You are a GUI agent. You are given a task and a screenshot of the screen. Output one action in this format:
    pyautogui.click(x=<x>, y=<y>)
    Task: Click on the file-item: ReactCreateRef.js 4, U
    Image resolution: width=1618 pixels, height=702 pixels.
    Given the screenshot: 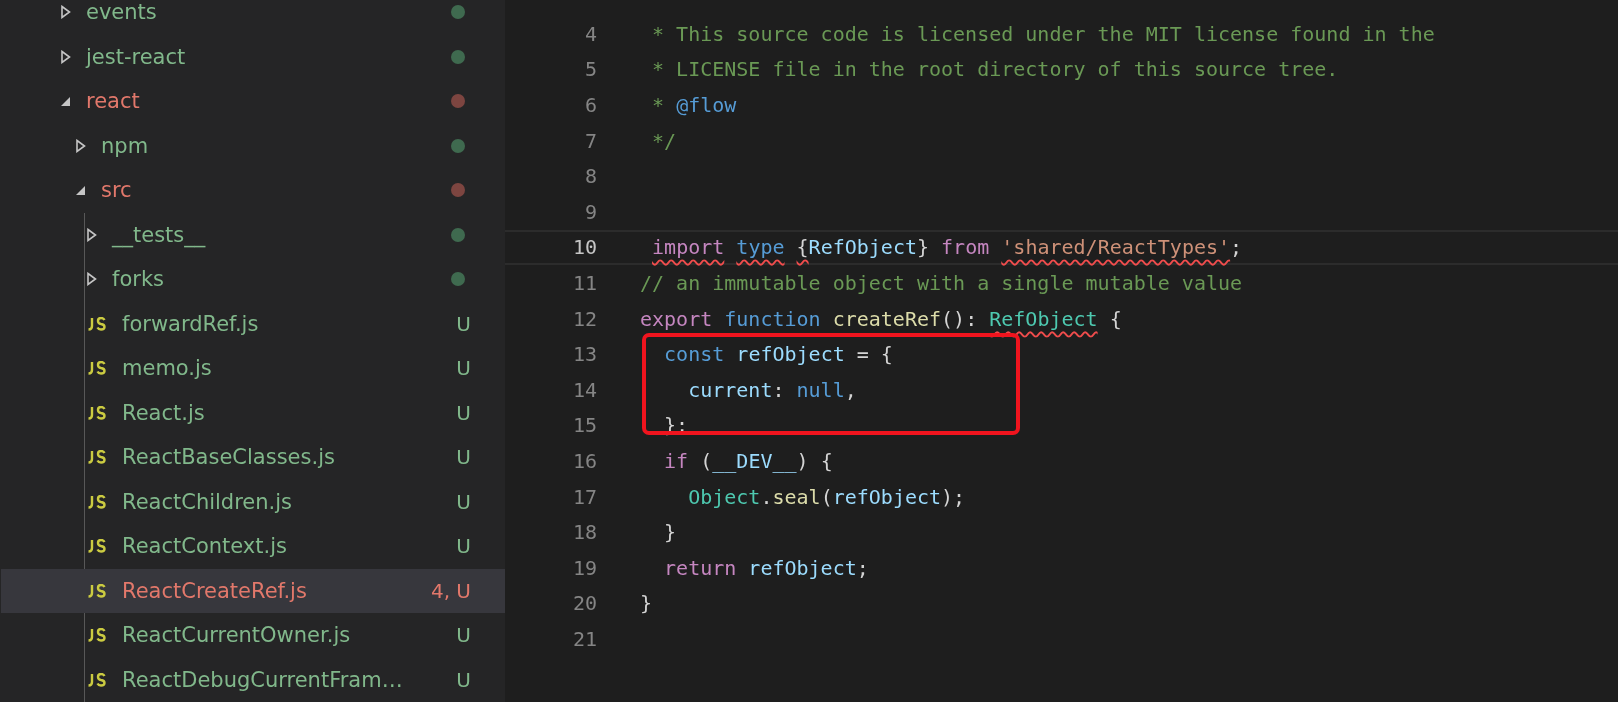 What is the action you would take?
    pyautogui.click(x=253, y=590)
    